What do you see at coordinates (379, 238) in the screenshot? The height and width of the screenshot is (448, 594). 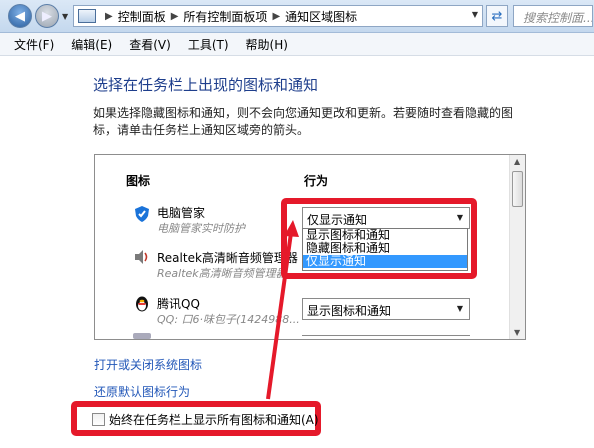 I see `annotation-highlight-dropdown` at bounding box center [379, 238].